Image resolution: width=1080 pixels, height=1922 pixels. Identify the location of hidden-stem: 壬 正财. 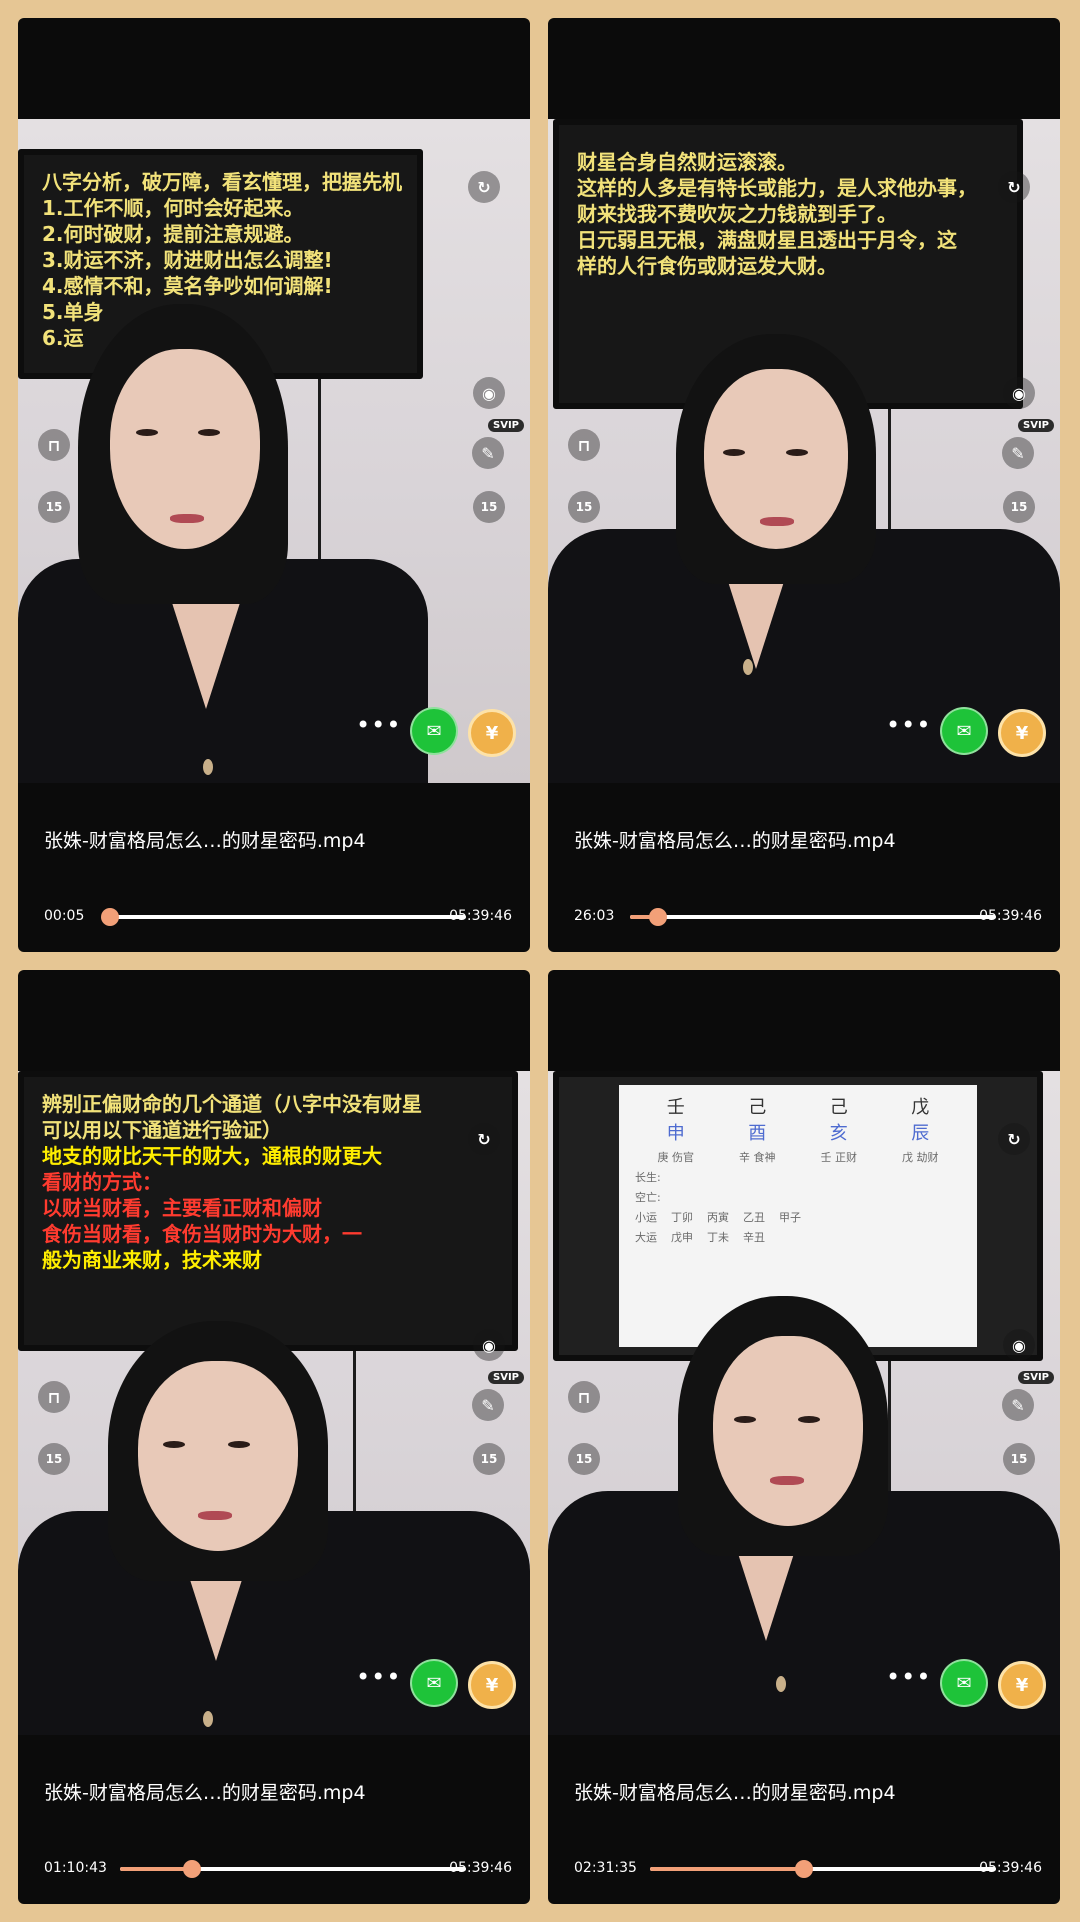
(839, 1157).